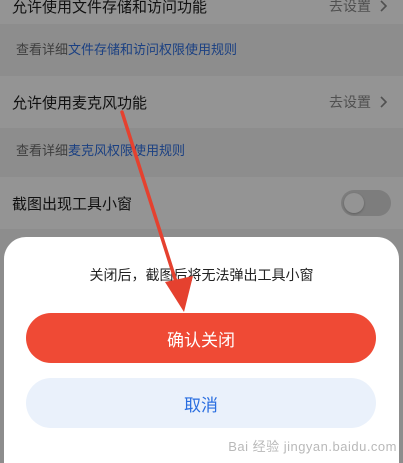 The image size is (403, 463). I want to click on cancel-button: 取消, so click(201, 403).